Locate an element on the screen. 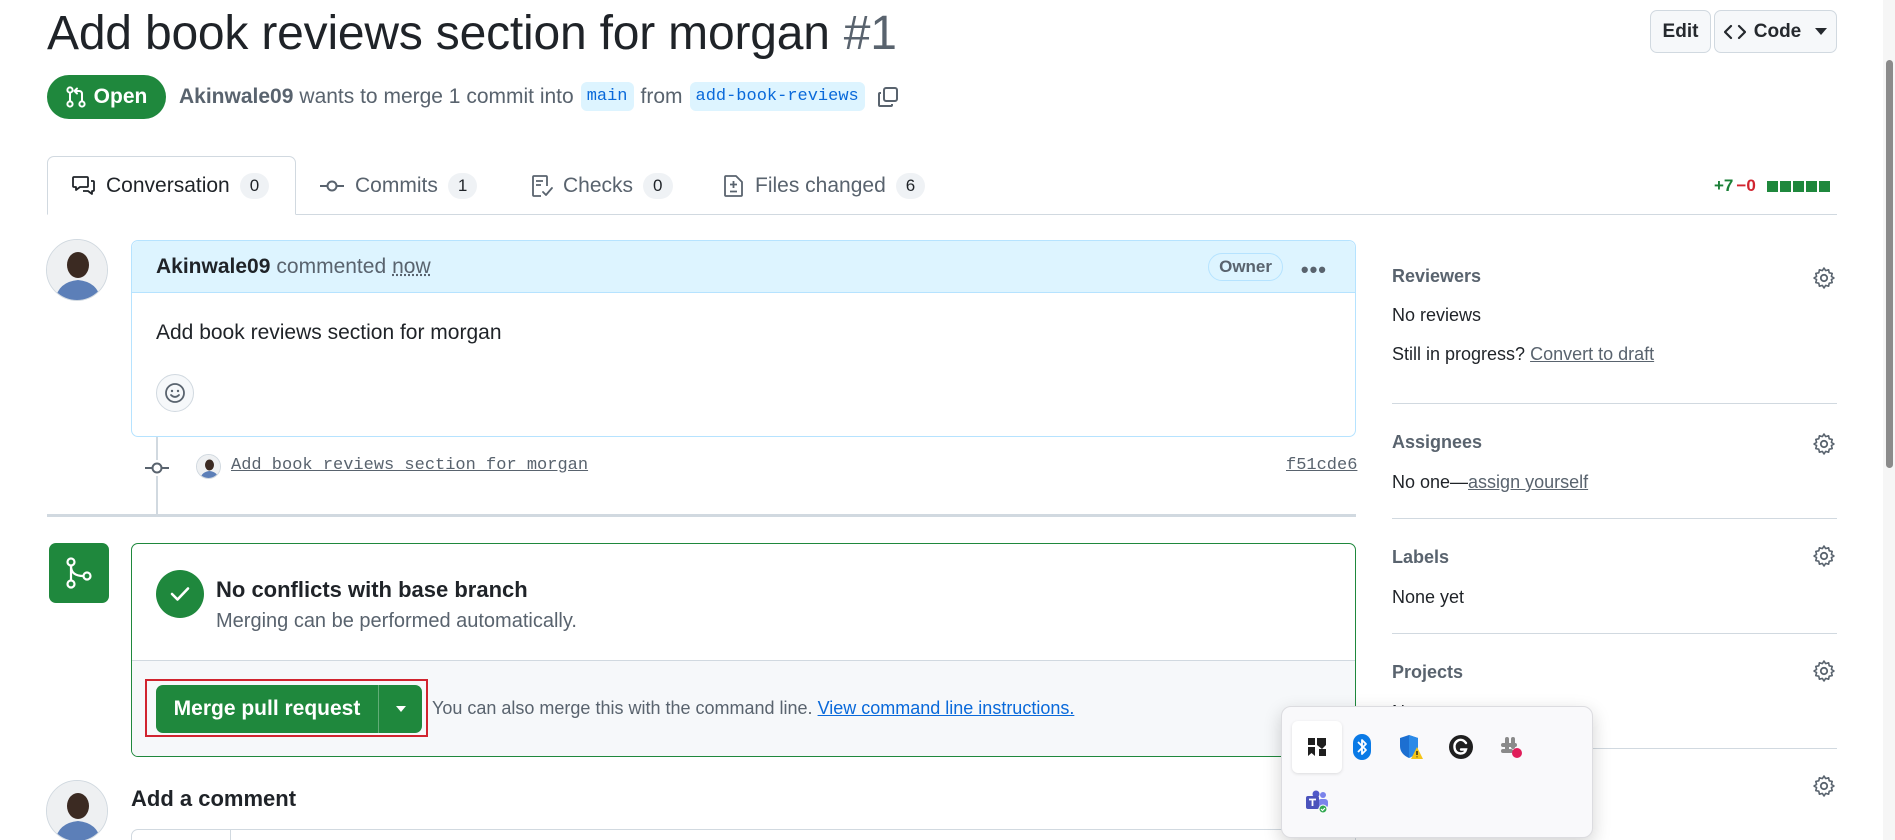  comment-header: Akinwale09 commented now Owner ••• is located at coordinates (743, 267).